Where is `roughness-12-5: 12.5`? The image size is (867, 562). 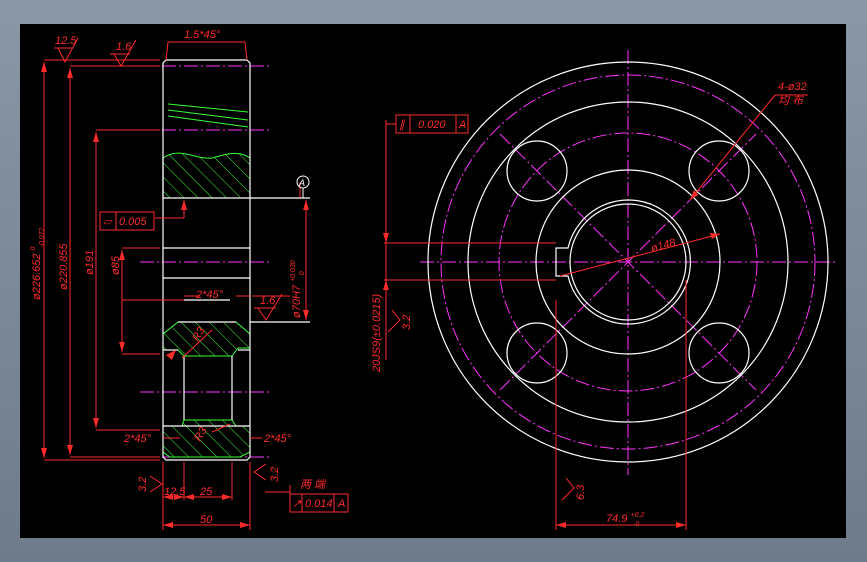 roughness-12-5: 12.5 is located at coordinates (66, 41).